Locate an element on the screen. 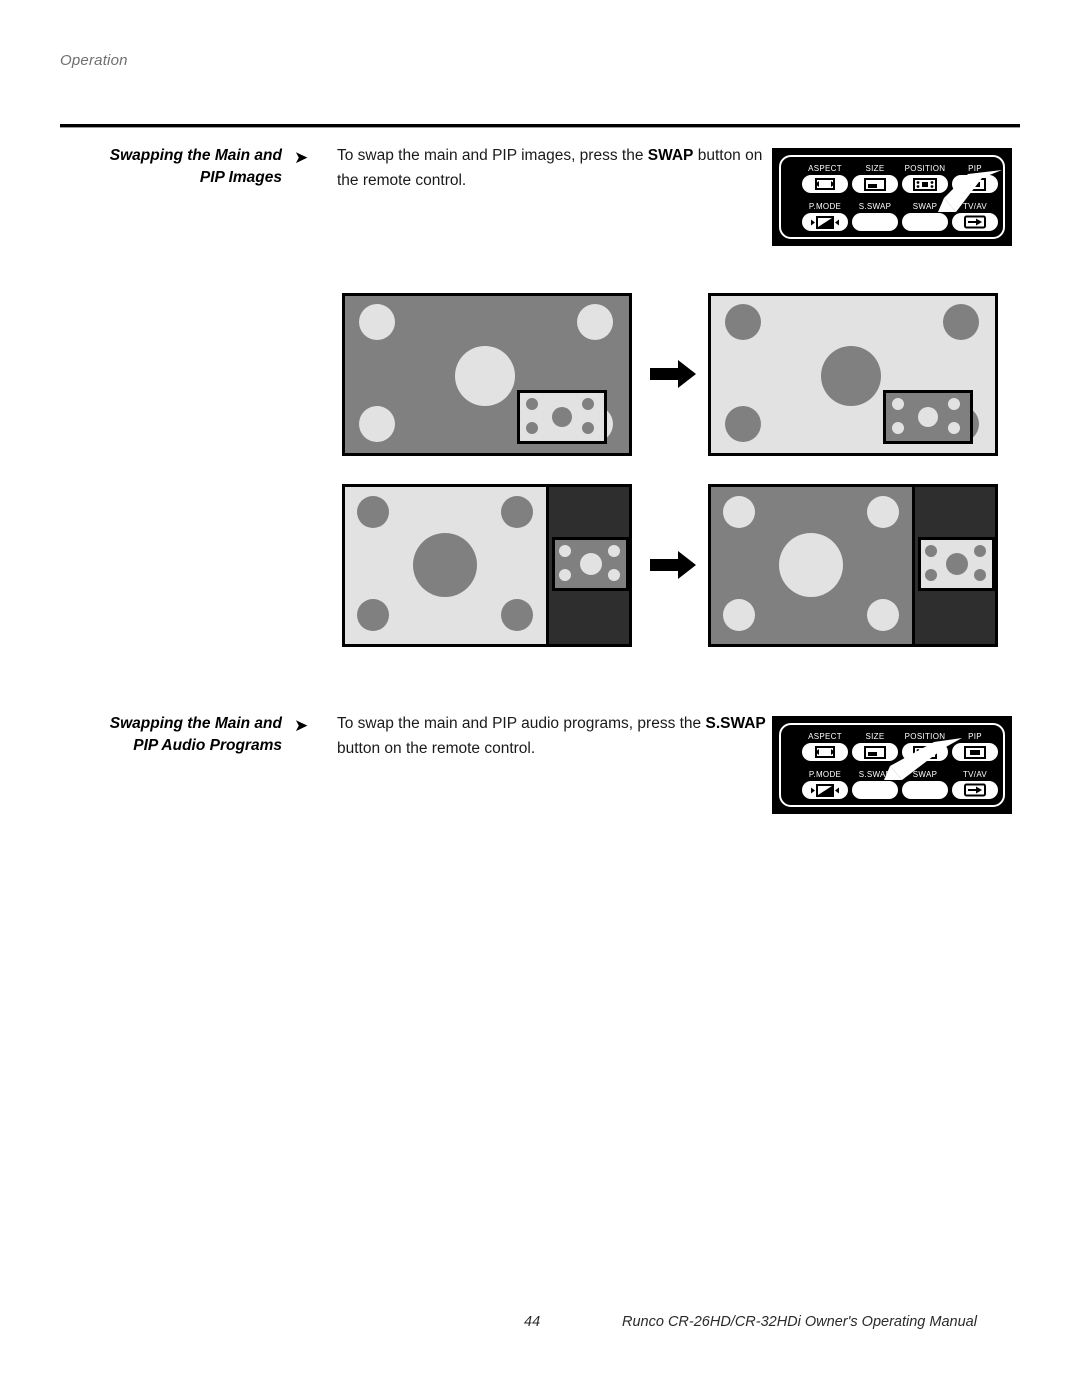 The height and width of the screenshot is (1397, 1080). section-2-body-bold: S.SWAP is located at coordinates (735, 723).